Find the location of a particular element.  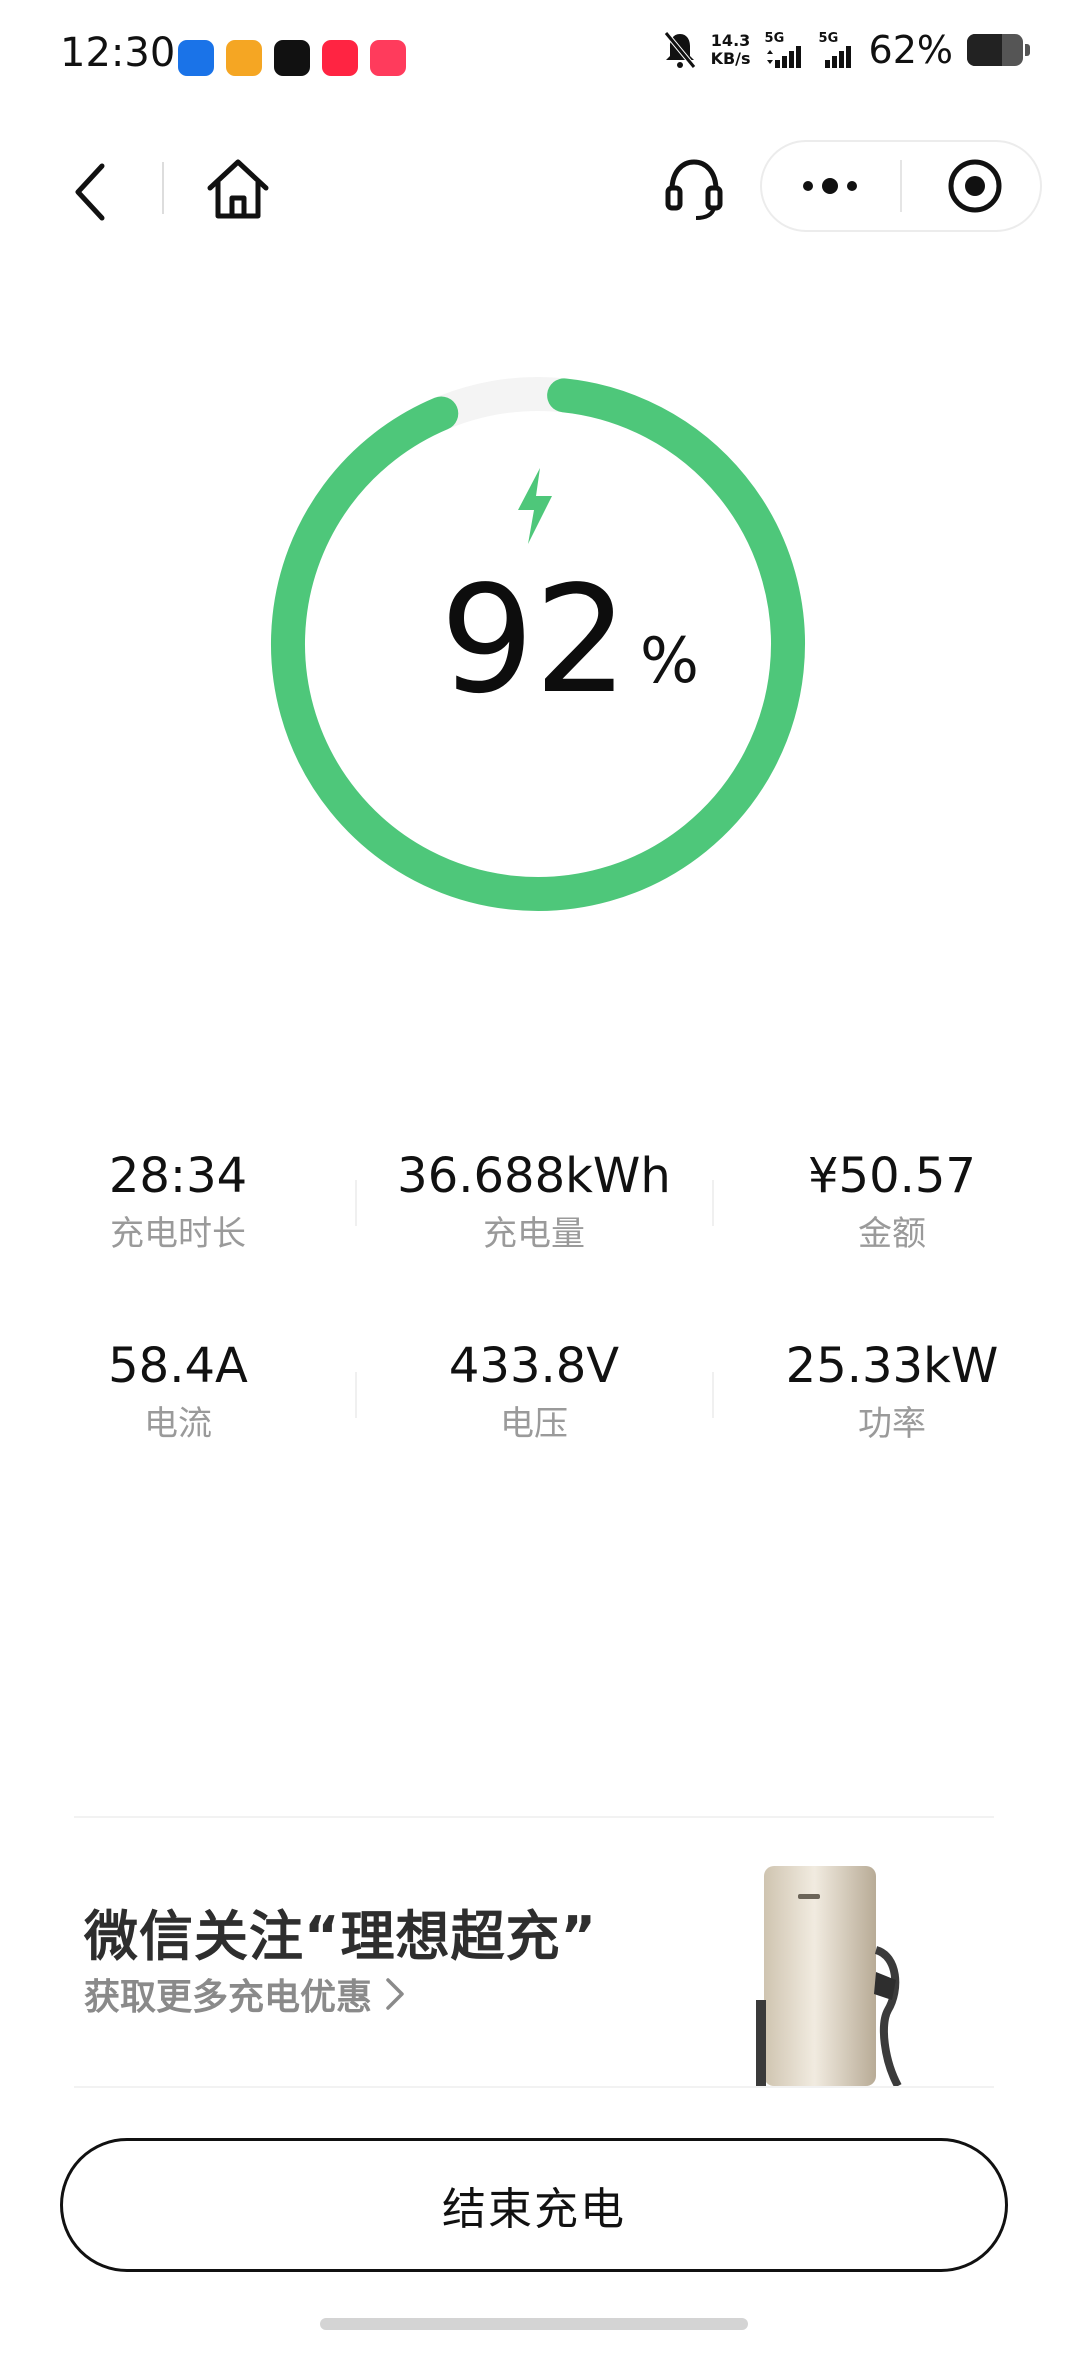

charger-image is located at coordinates (829, 1976).